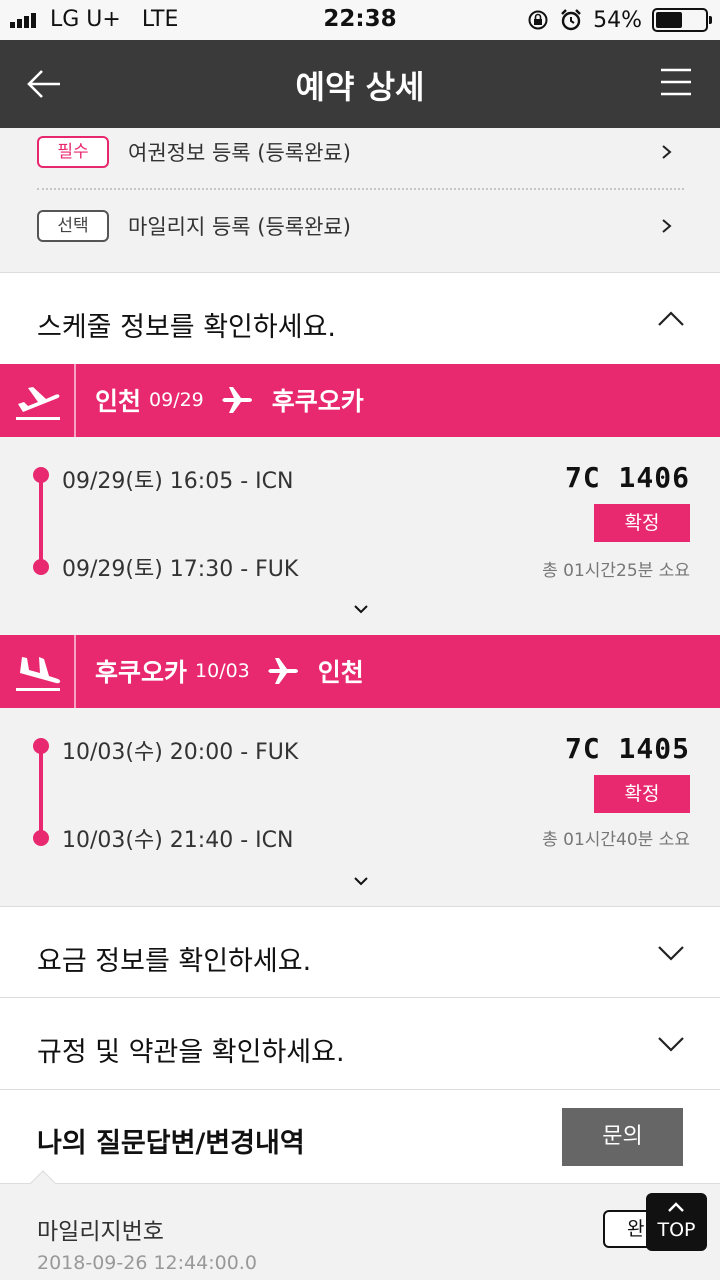 The image size is (720, 1280). Describe the element at coordinates (616, 571) in the screenshot. I see `flight-duration: 총 01시간25분 소요` at that location.